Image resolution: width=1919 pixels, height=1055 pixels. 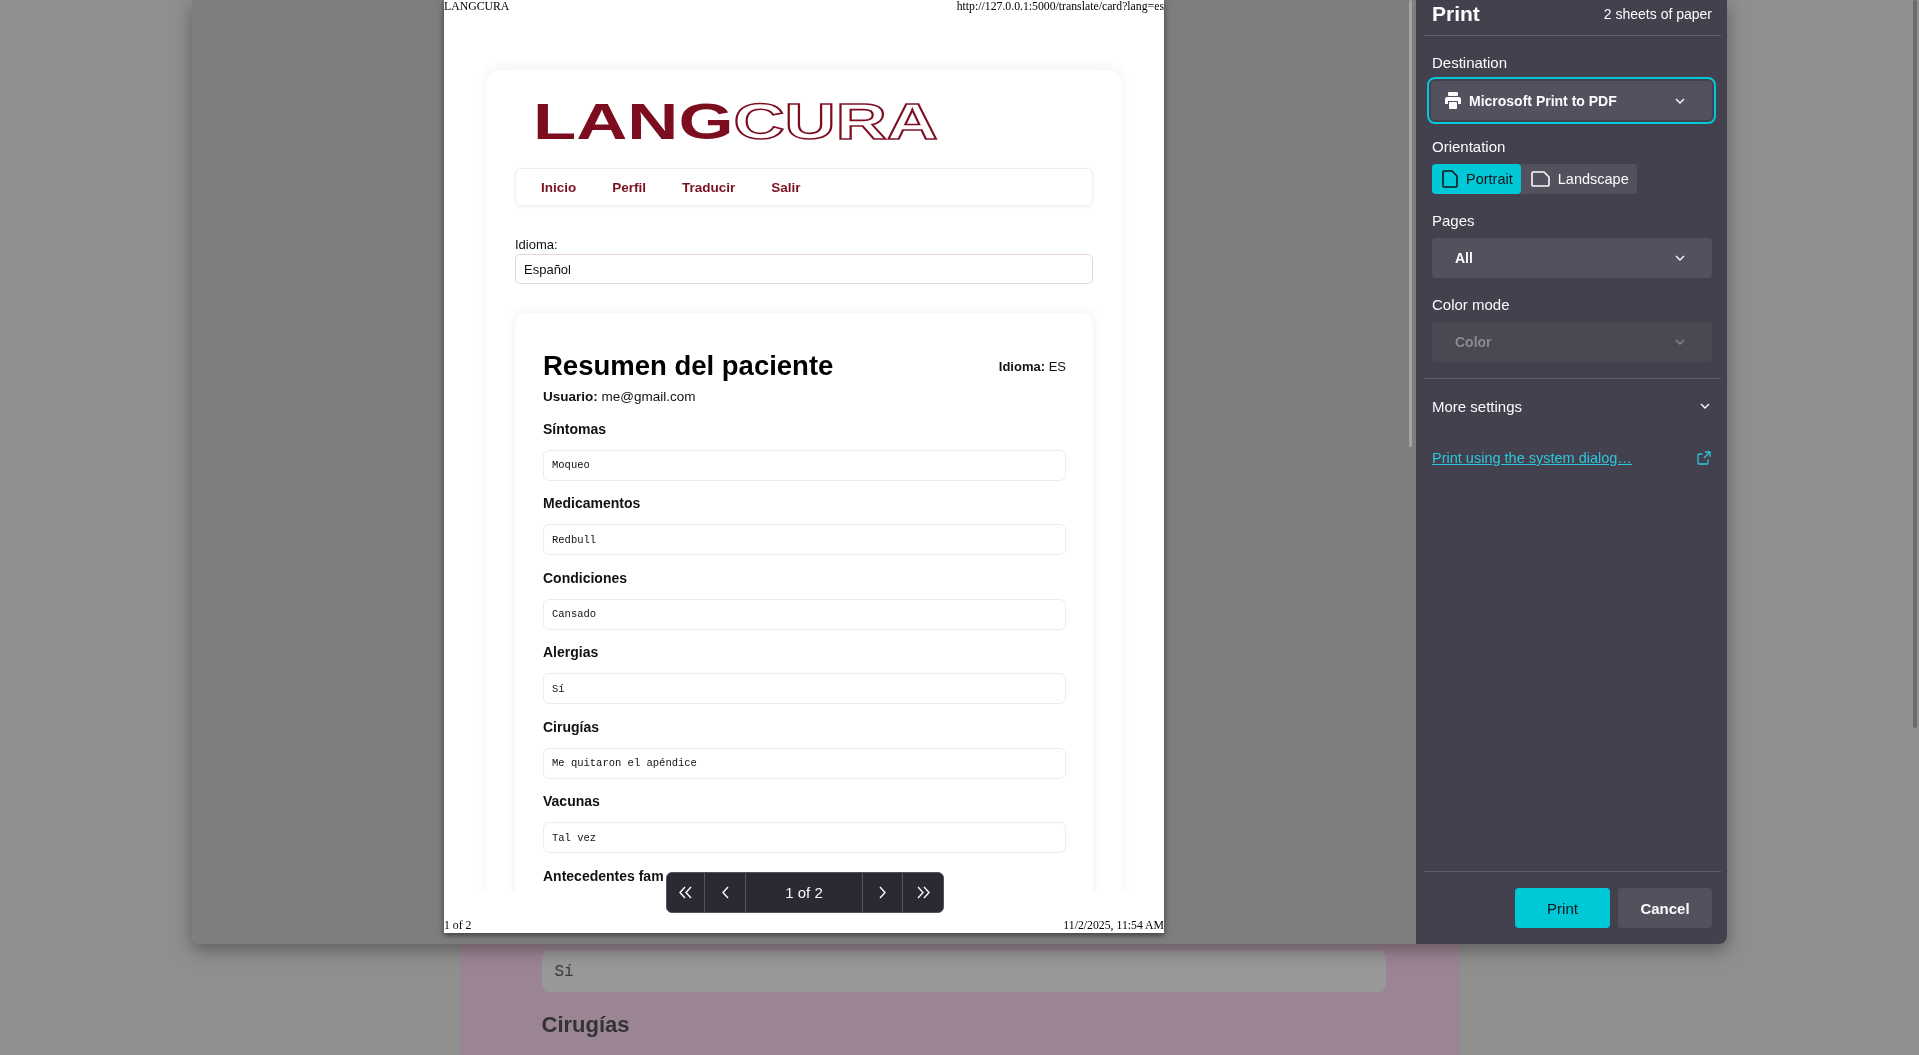 I want to click on language-code: Idioma: ES, so click(x=1032, y=366).